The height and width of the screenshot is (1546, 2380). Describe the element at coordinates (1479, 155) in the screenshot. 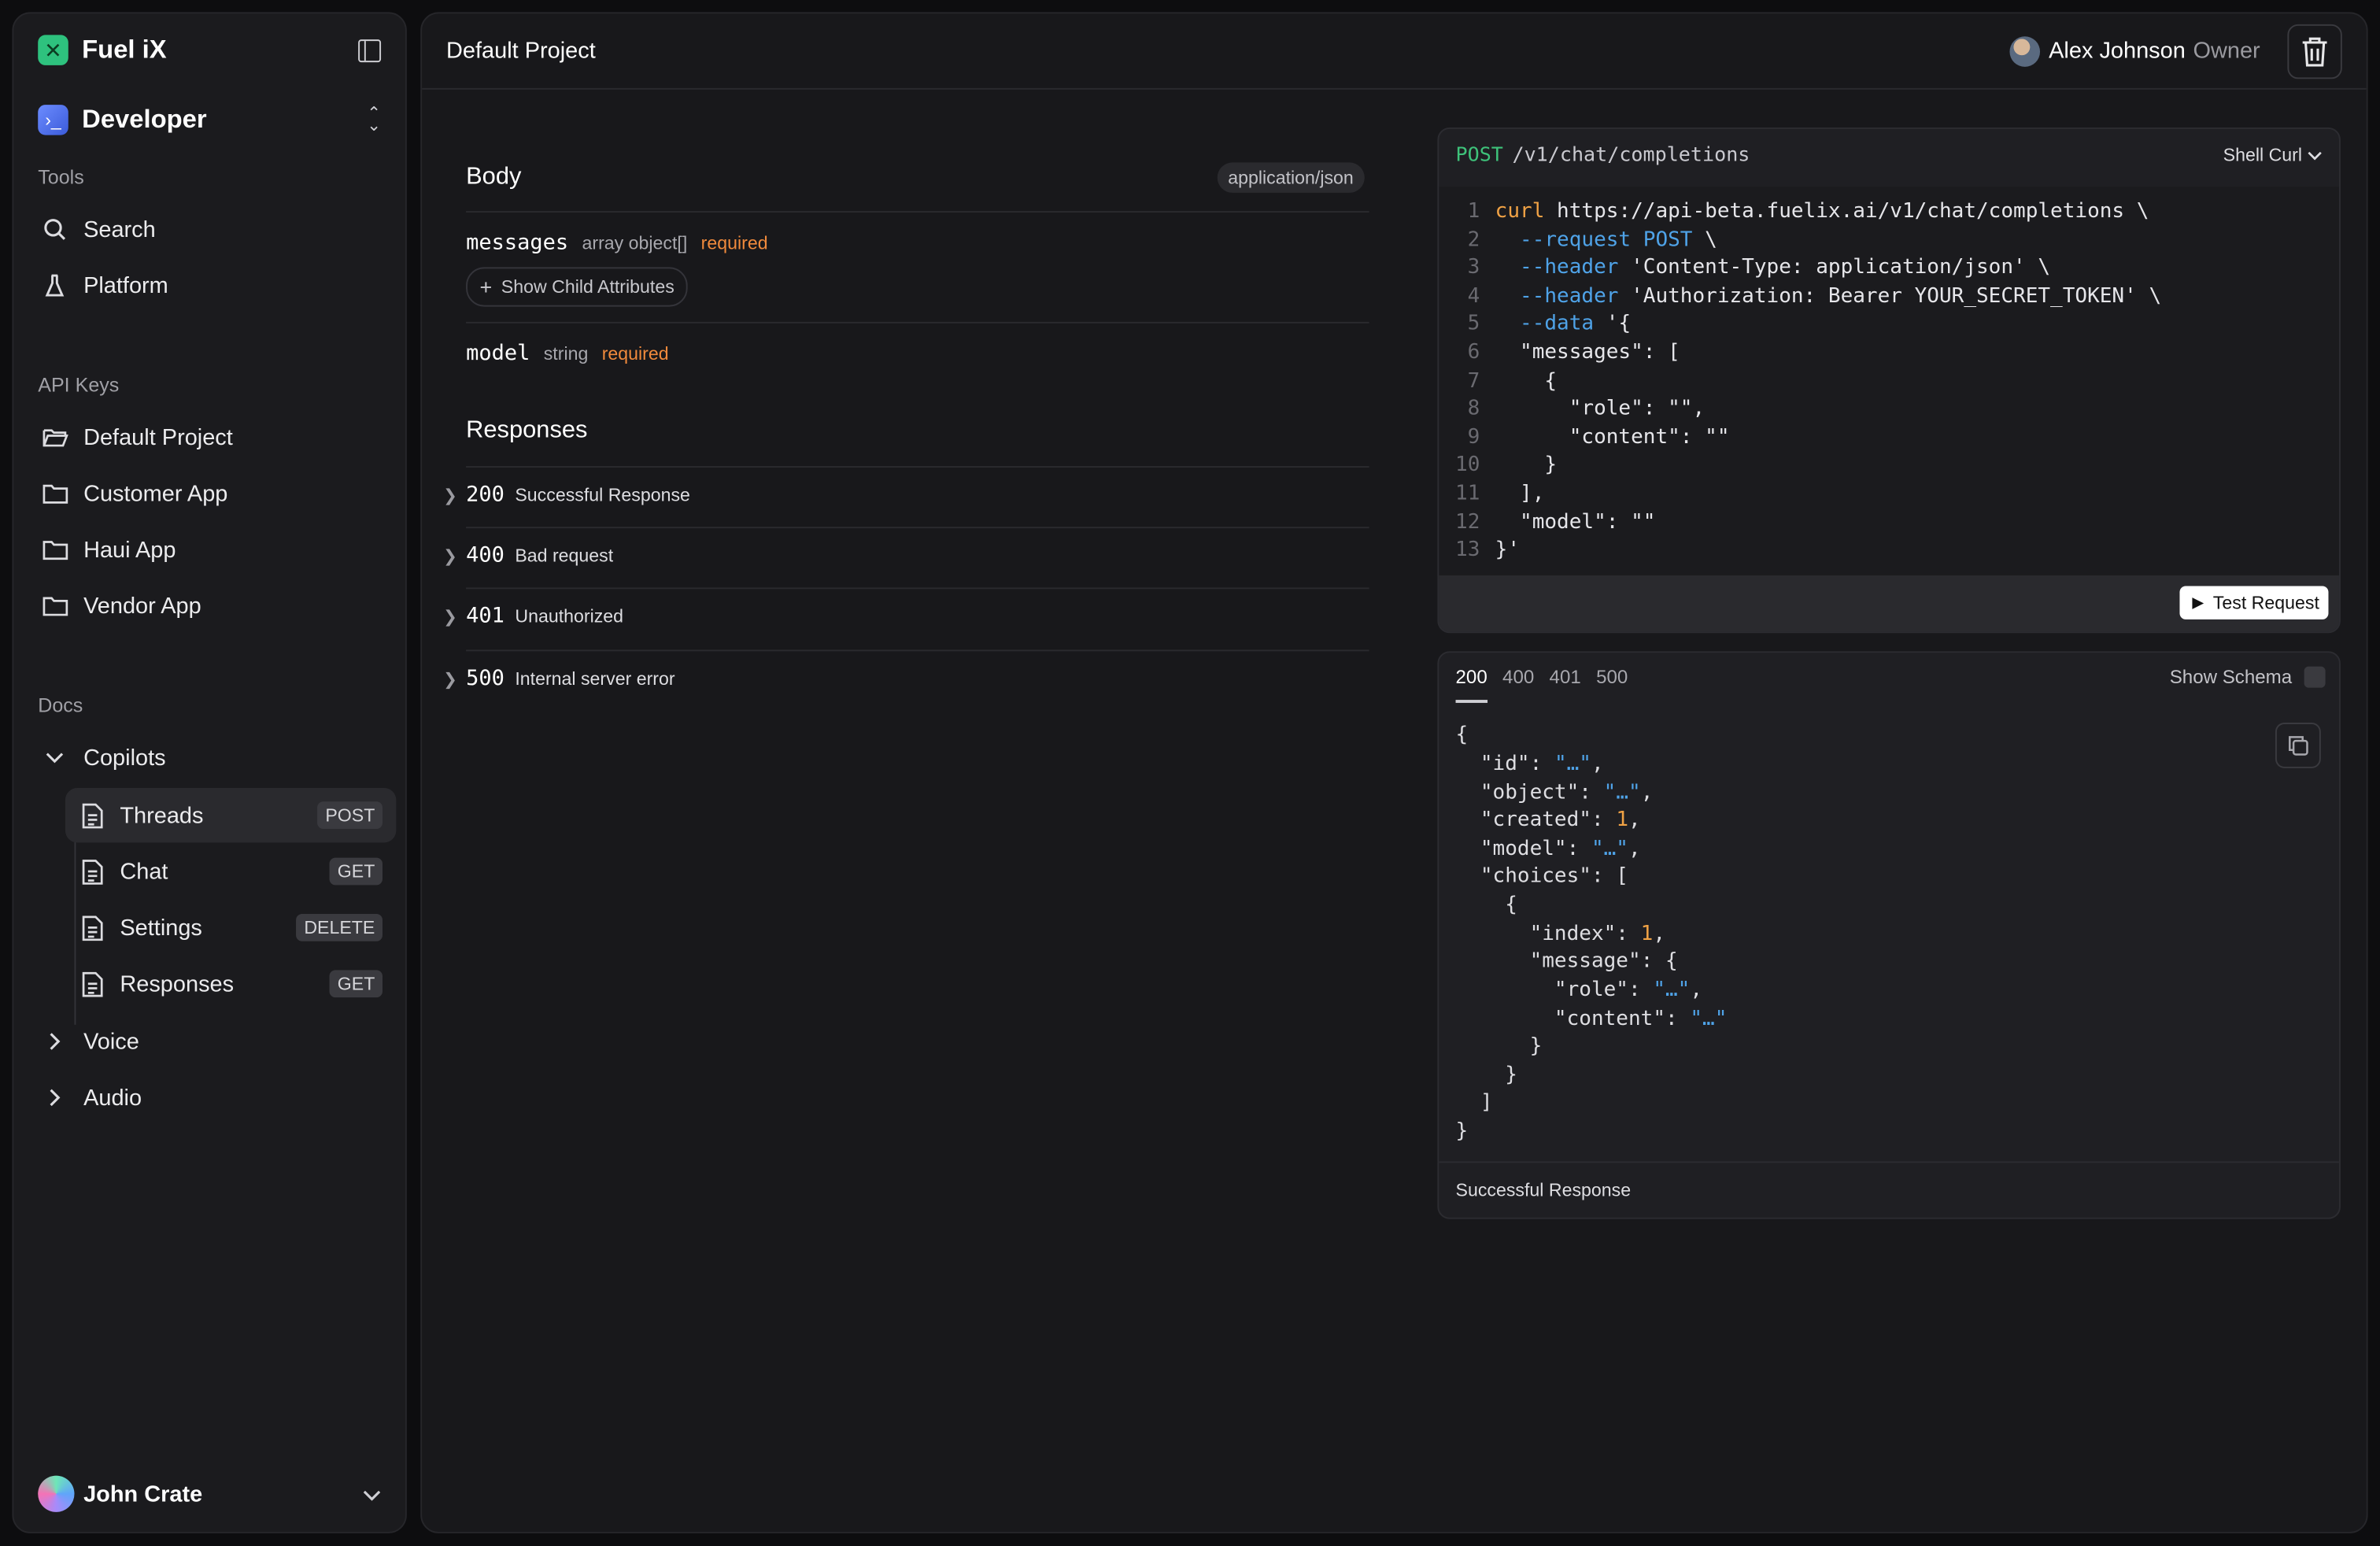

I see `http-method: POST` at that location.